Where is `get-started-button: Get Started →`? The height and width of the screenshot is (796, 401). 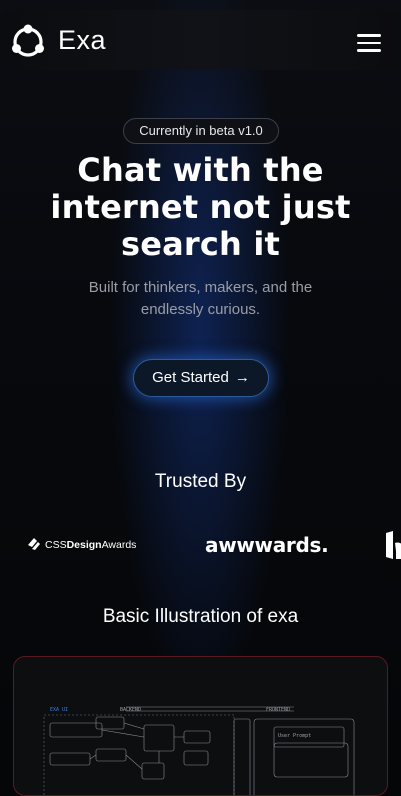
get-started-button: Get Started → is located at coordinates (201, 378).